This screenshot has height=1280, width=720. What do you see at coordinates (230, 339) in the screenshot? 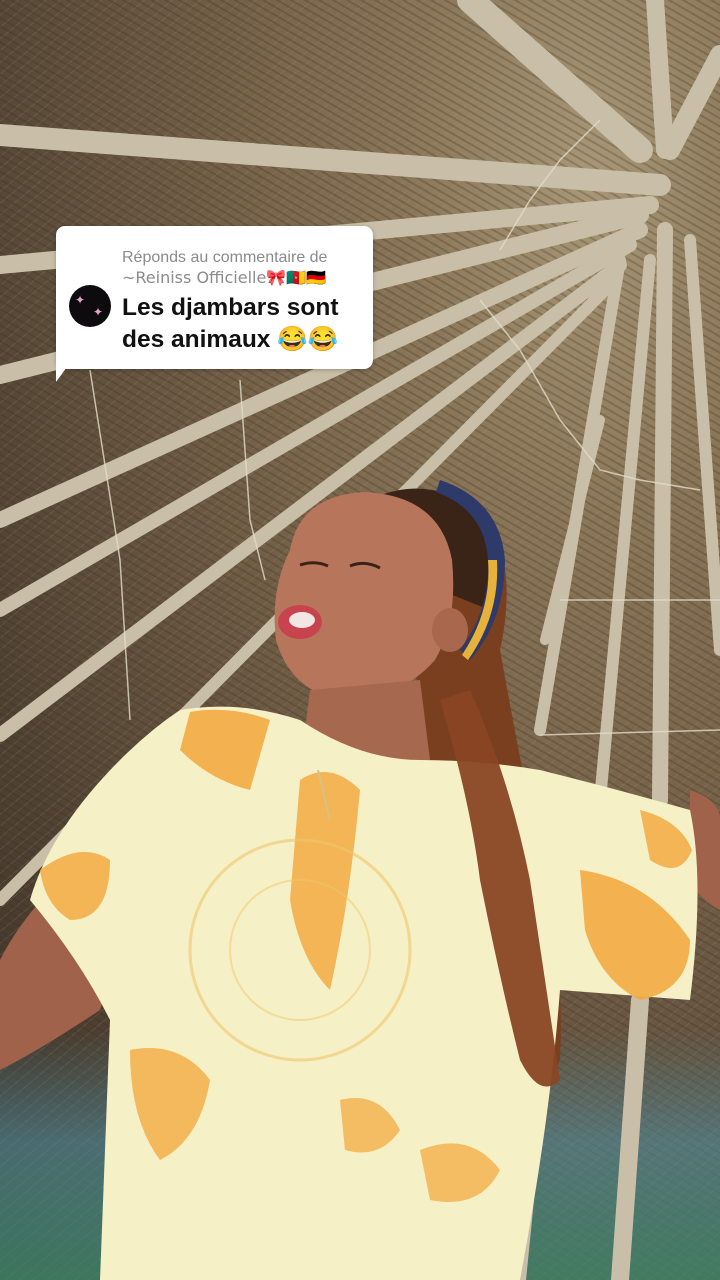
I see `comment-line: des animaux 😂😂` at bounding box center [230, 339].